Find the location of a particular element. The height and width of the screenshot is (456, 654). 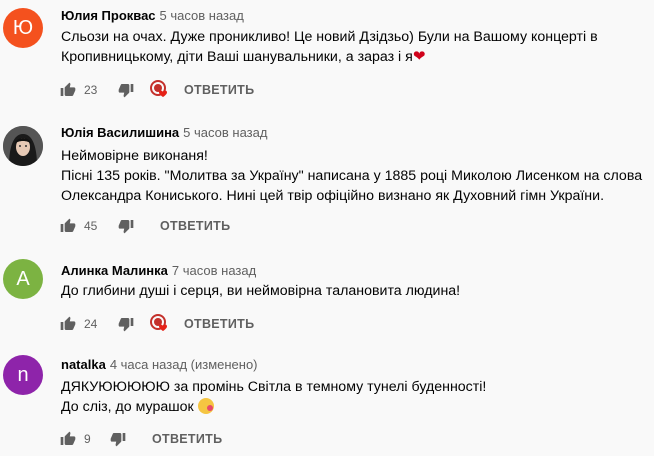

author-name: natalka is located at coordinates (83, 364).